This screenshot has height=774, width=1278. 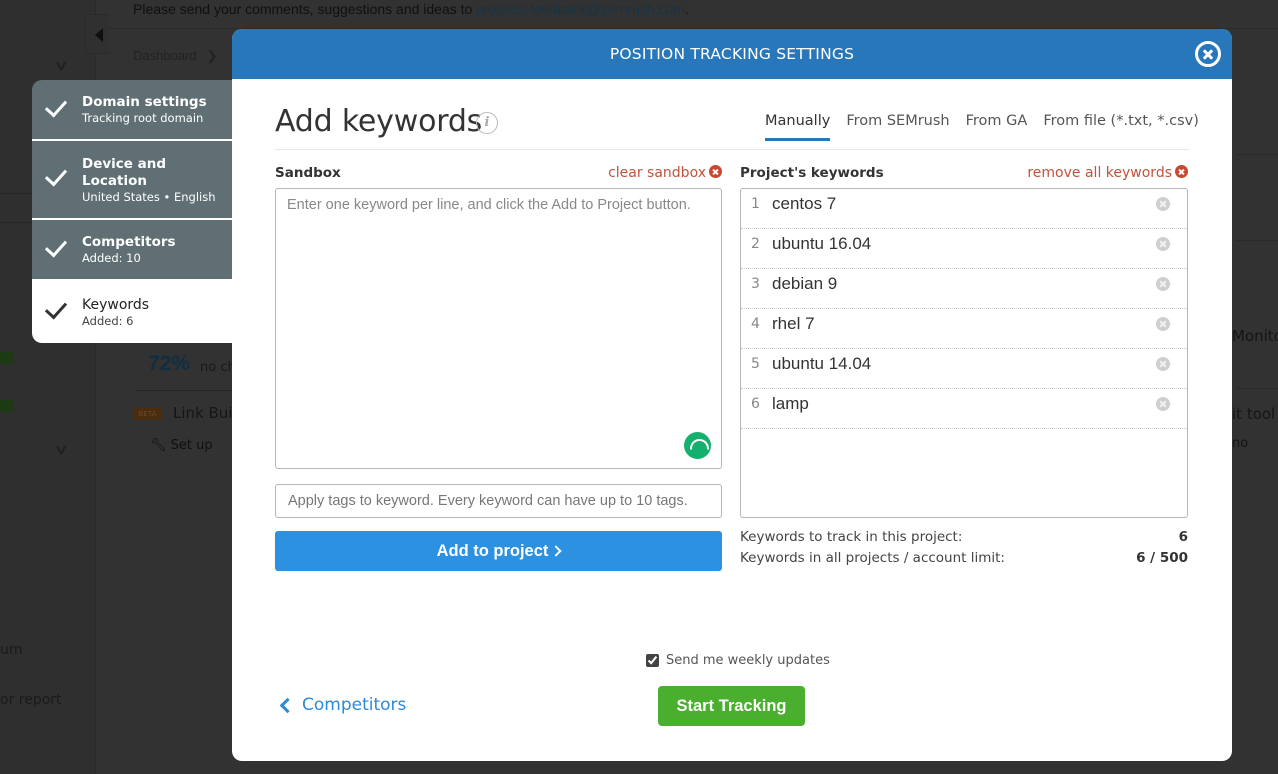 What do you see at coordinates (686, 9) in the screenshot?
I see `notice-end: .` at bounding box center [686, 9].